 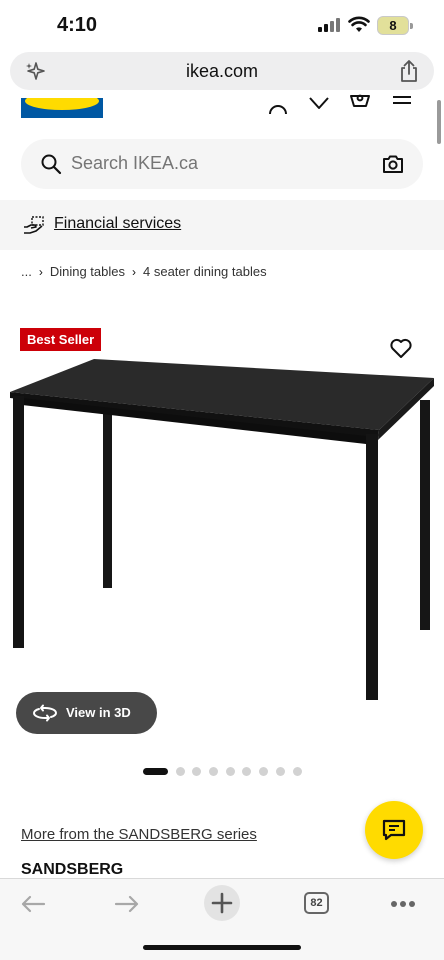 I want to click on plus-icon, so click(x=222, y=903).